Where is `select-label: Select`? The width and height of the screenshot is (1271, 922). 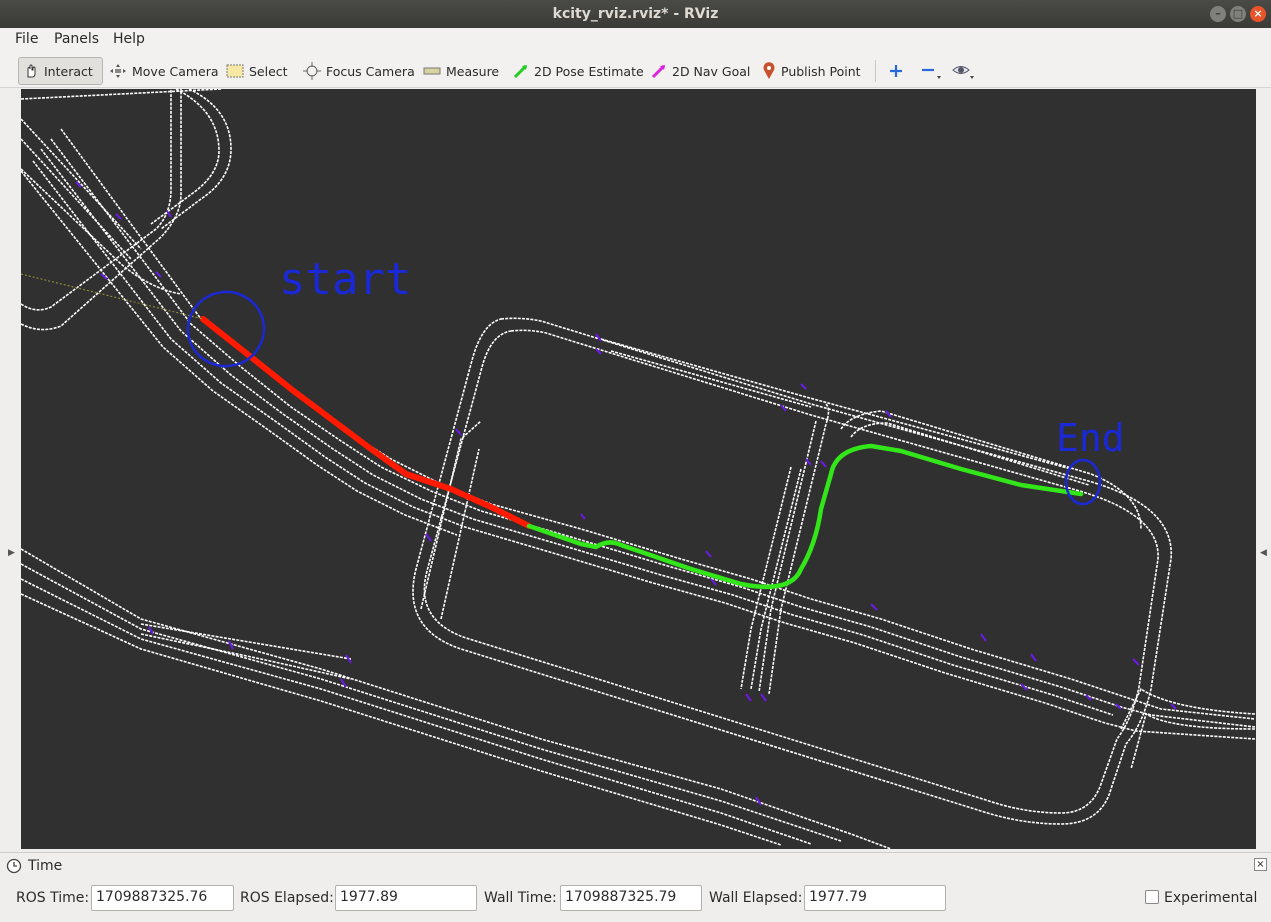 select-label: Select is located at coordinates (268, 71).